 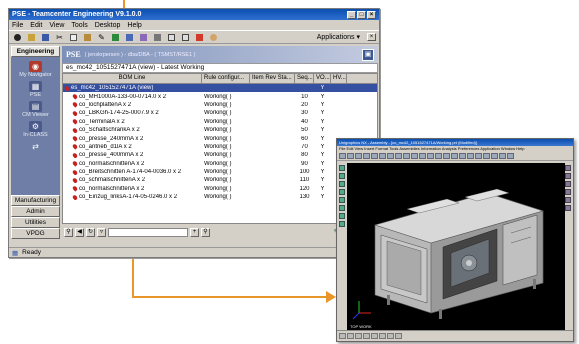 What do you see at coordinates (220, 189) in the screenshot?
I see `table-row: co_normalschnittenA x 2 Working( ) 120 Y` at bounding box center [220, 189].